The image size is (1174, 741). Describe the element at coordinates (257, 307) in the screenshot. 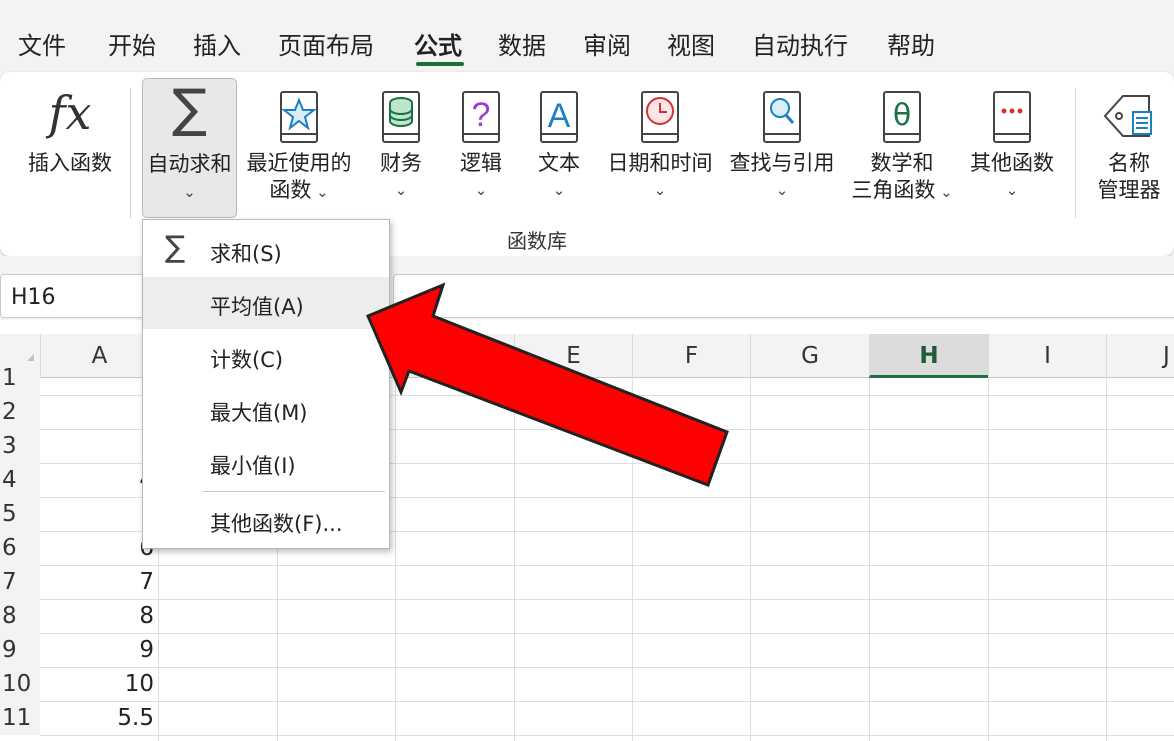

I see `menu-item-average-label: 平均值(A)` at that location.